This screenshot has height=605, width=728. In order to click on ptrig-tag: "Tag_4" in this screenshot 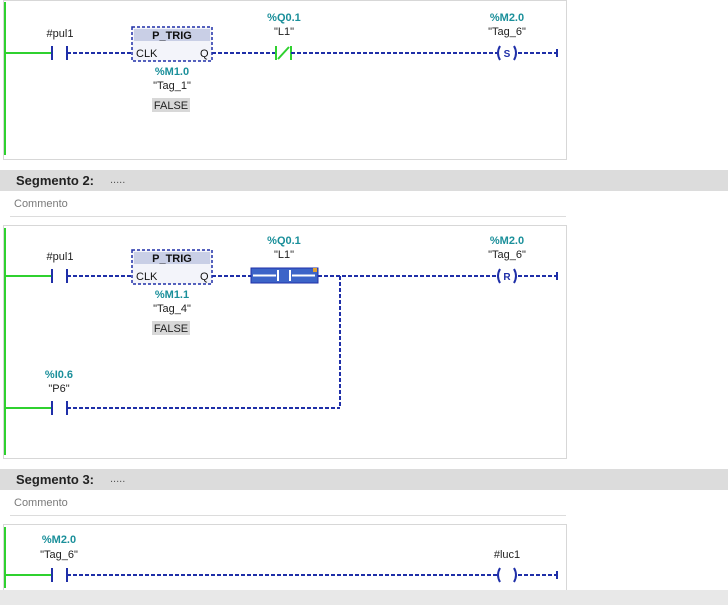, I will do `click(172, 309)`.